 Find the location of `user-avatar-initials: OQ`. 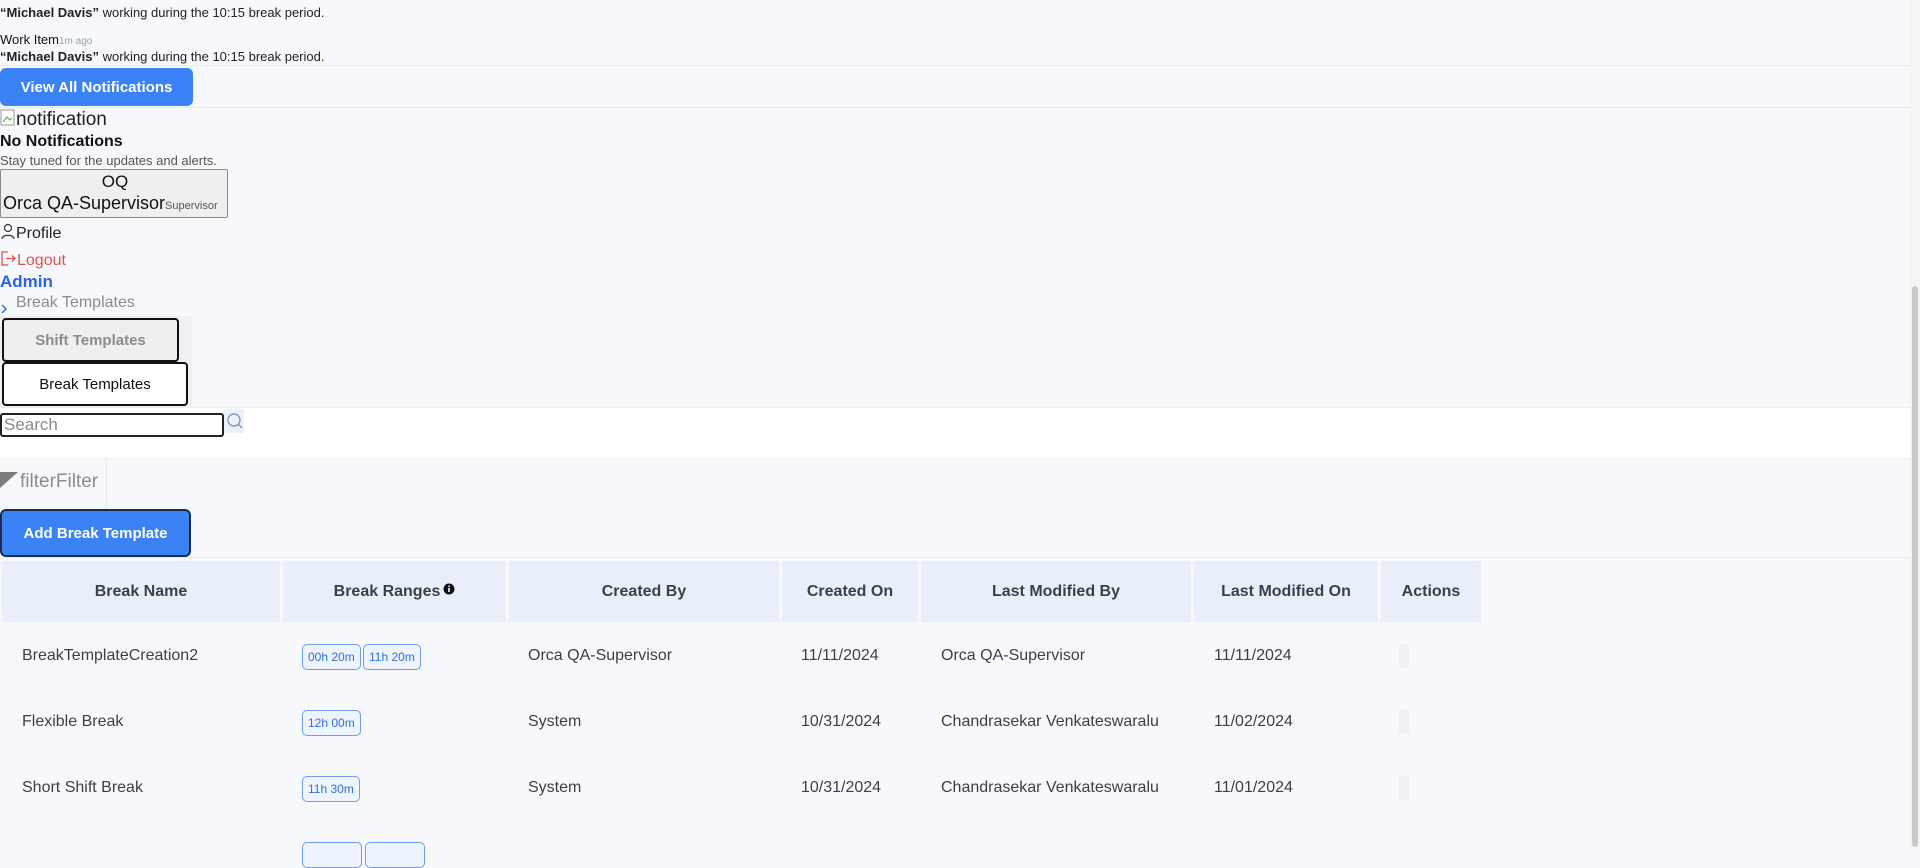

user-avatar-initials: OQ is located at coordinates (115, 181).